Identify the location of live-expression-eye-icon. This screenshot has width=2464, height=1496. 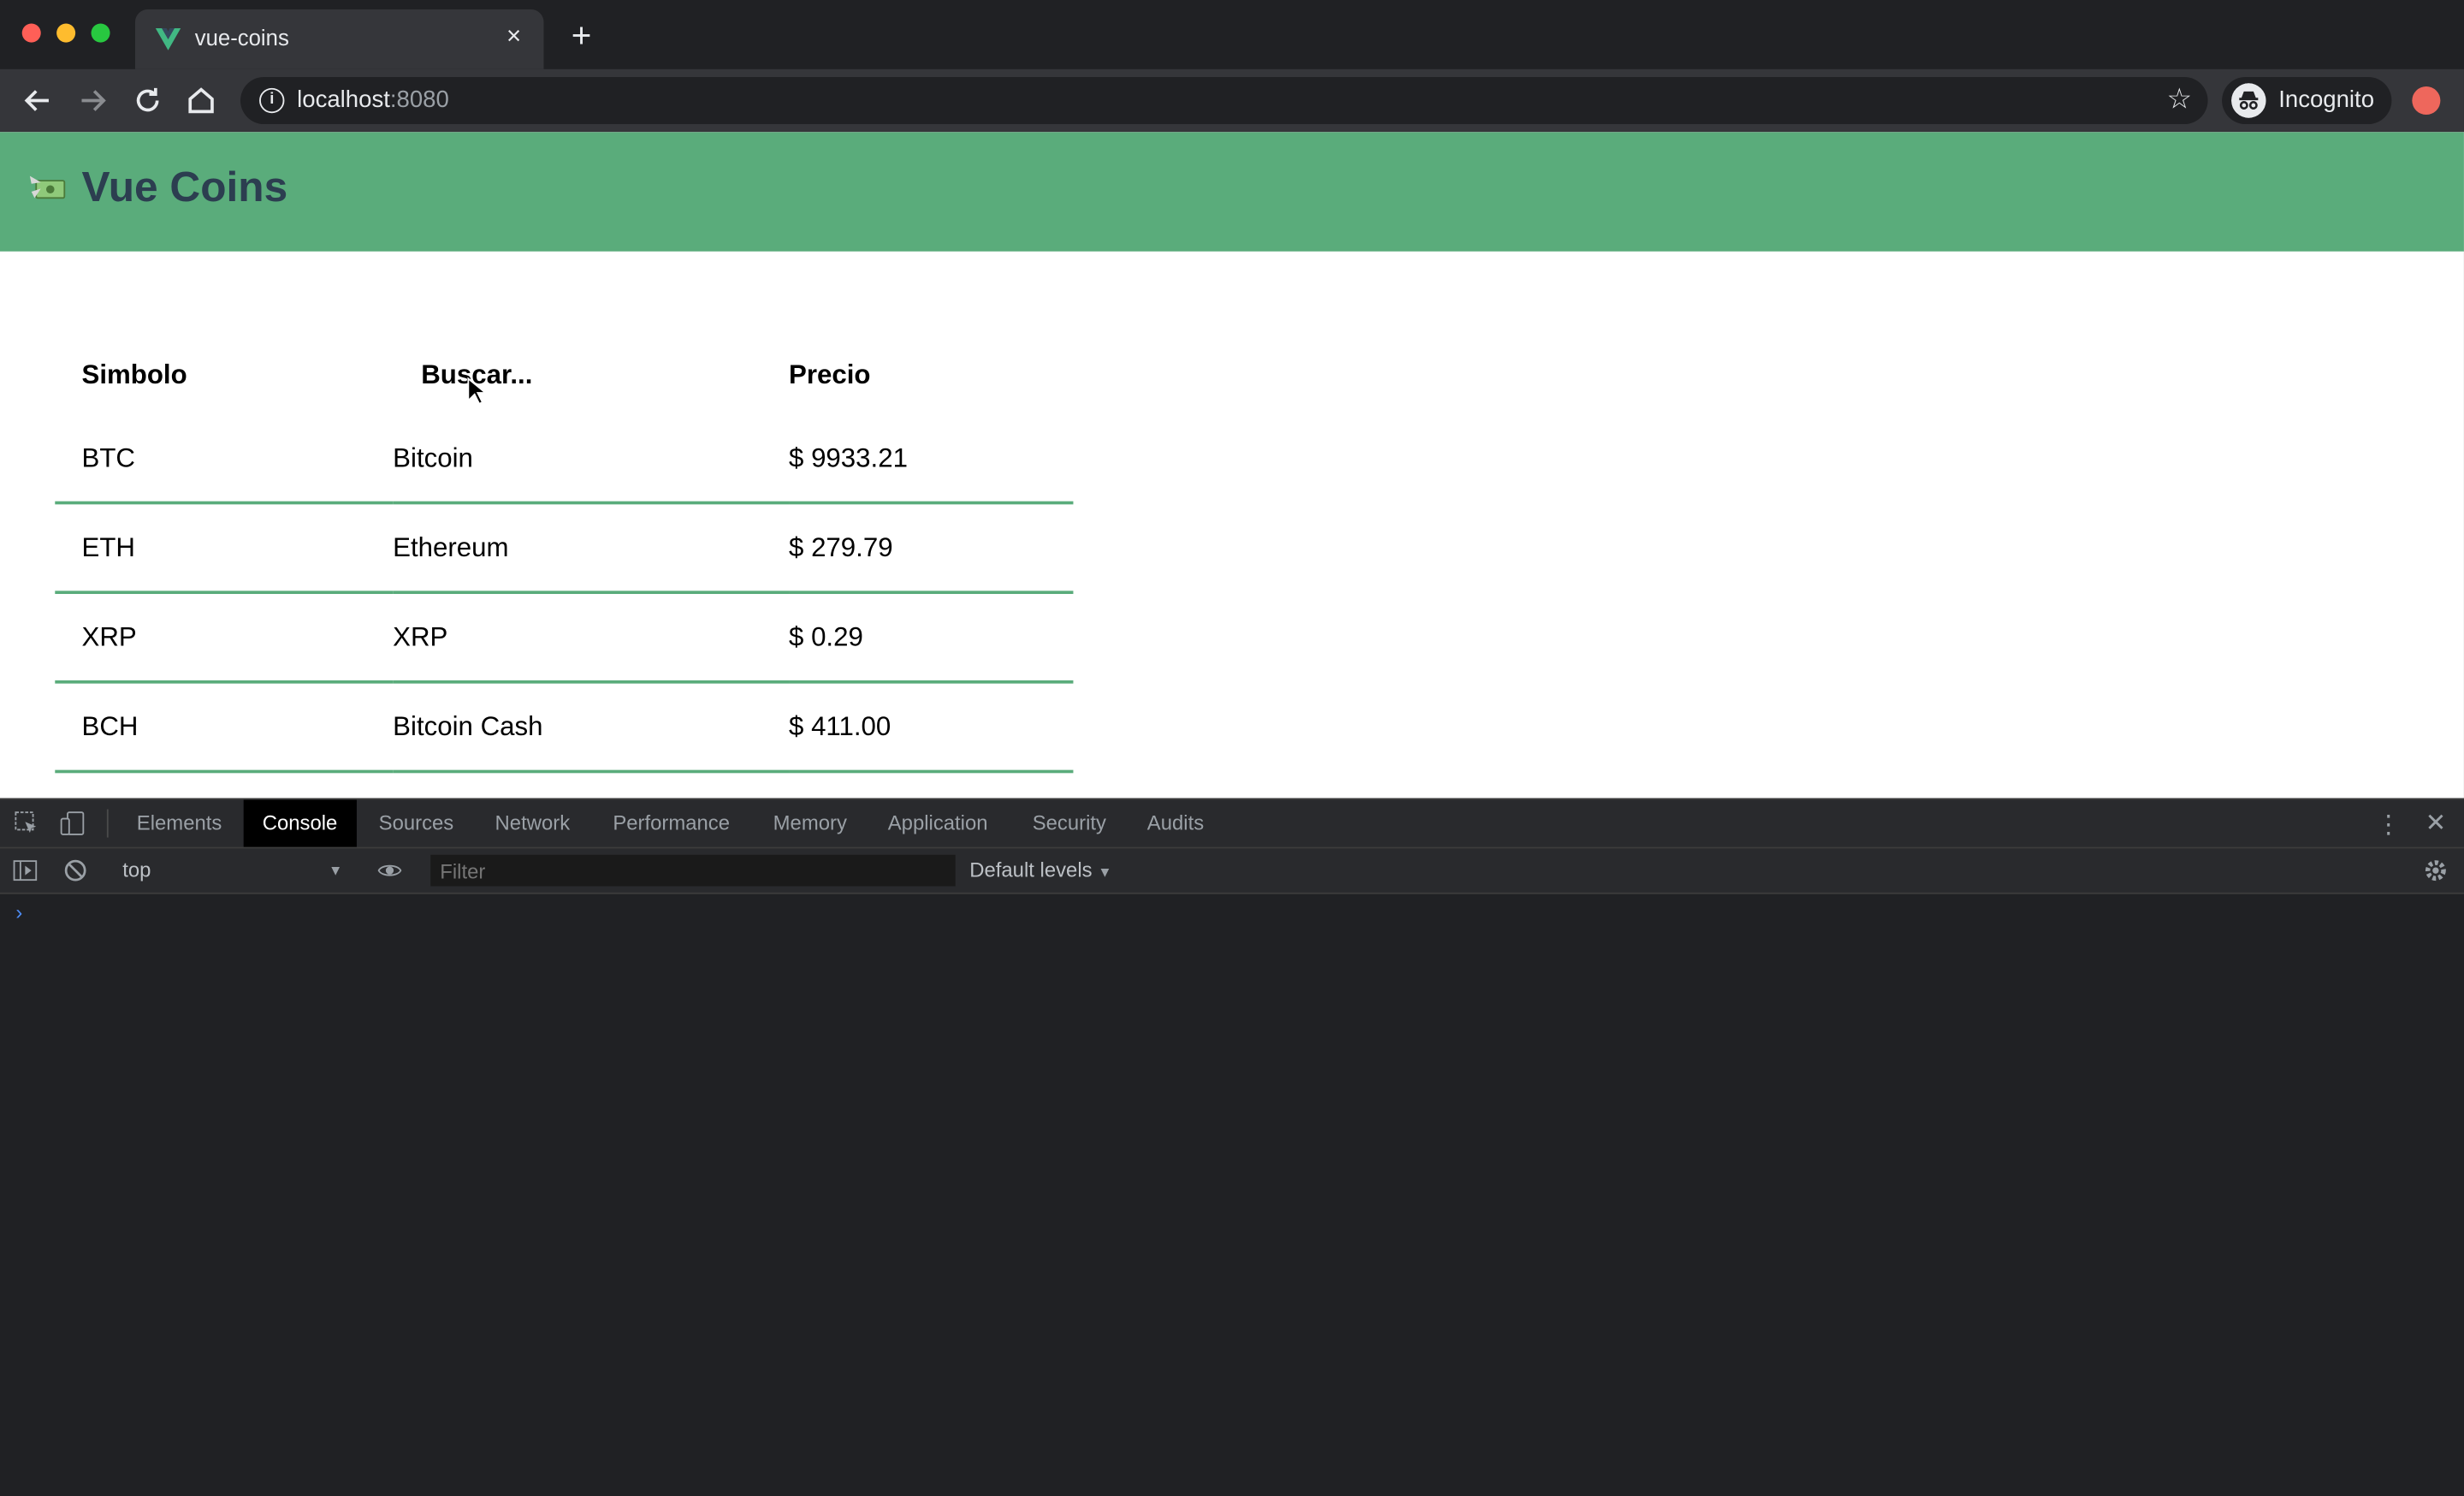
(389, 870).